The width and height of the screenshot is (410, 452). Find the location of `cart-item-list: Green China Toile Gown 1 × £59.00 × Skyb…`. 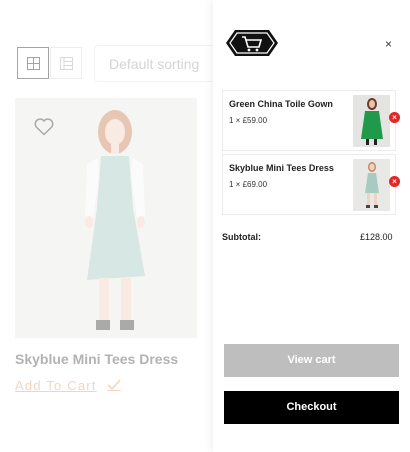

cart-item-list: Green China Toile Gown 1 × £59.00 × Skyb… is located at coordinates (311, 154).